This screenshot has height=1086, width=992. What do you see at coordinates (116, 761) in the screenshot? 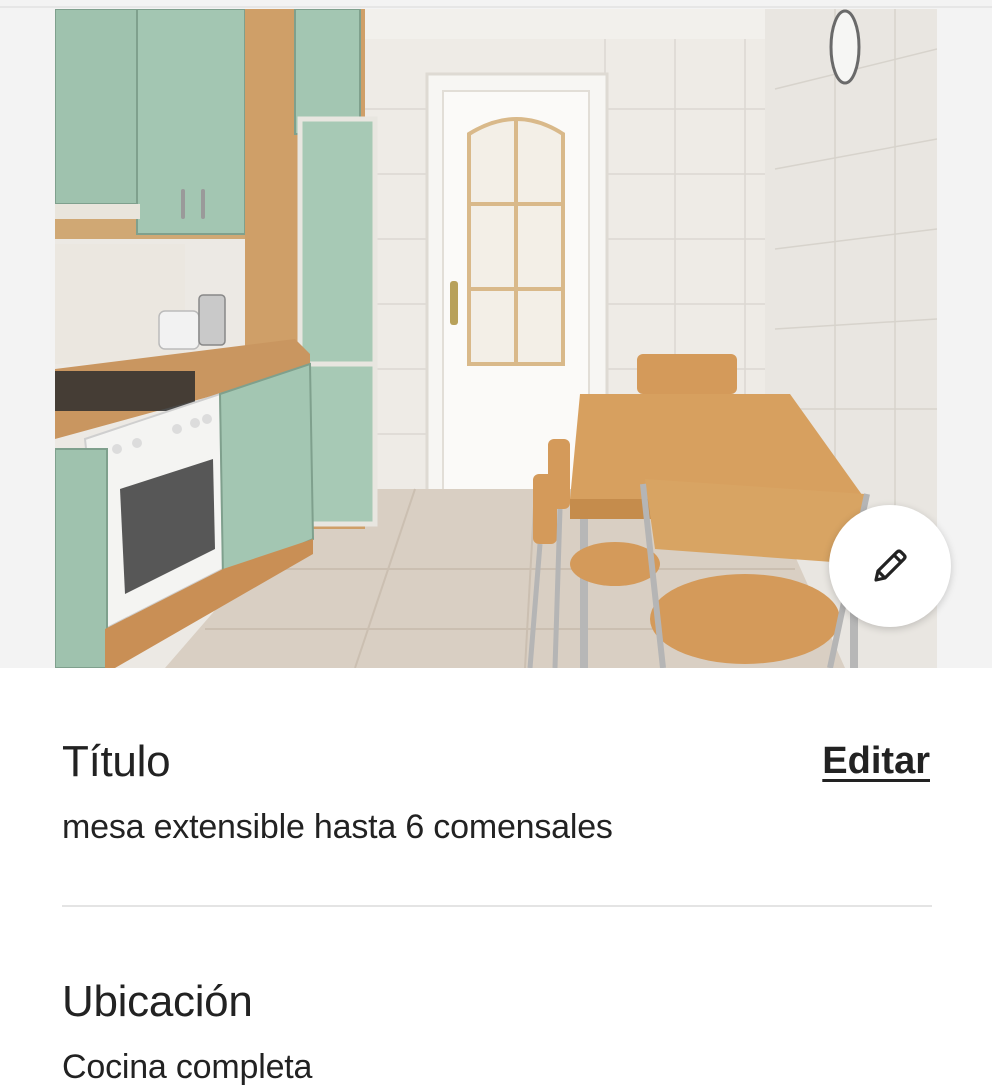
I see `title-label: Título` at bounding box center [116, 761].